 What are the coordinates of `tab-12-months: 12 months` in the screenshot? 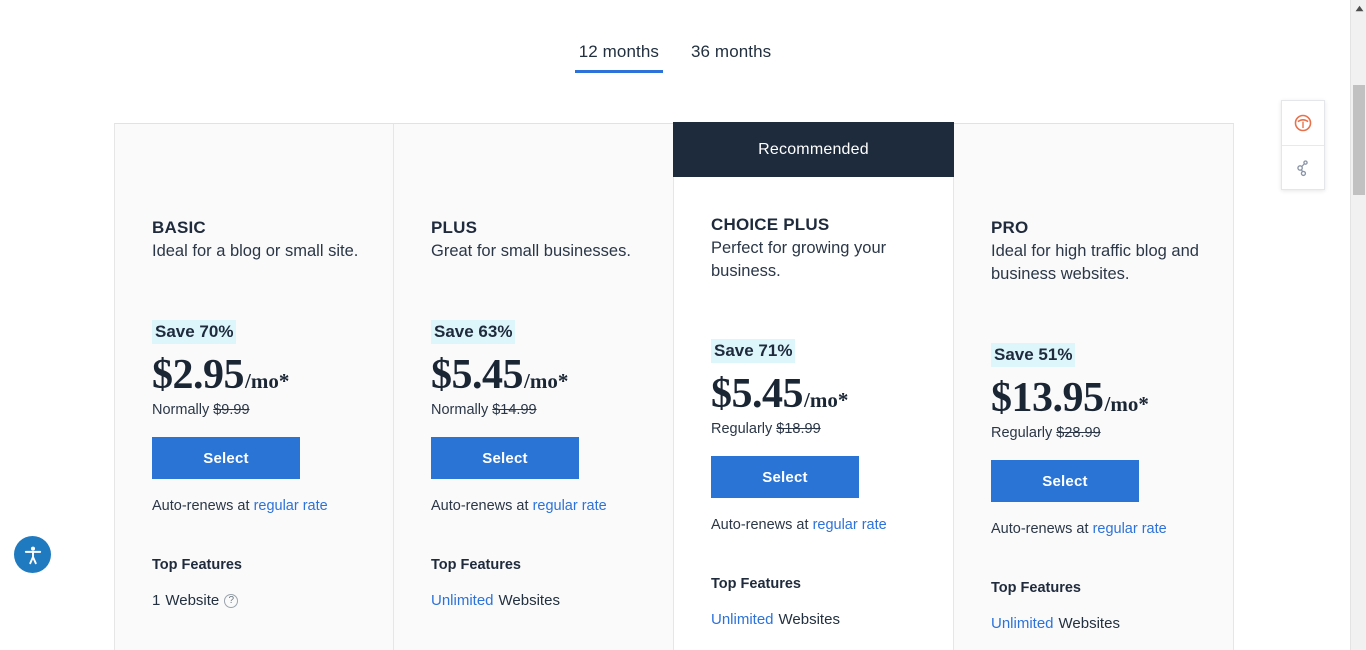 It's located at (618, 57).